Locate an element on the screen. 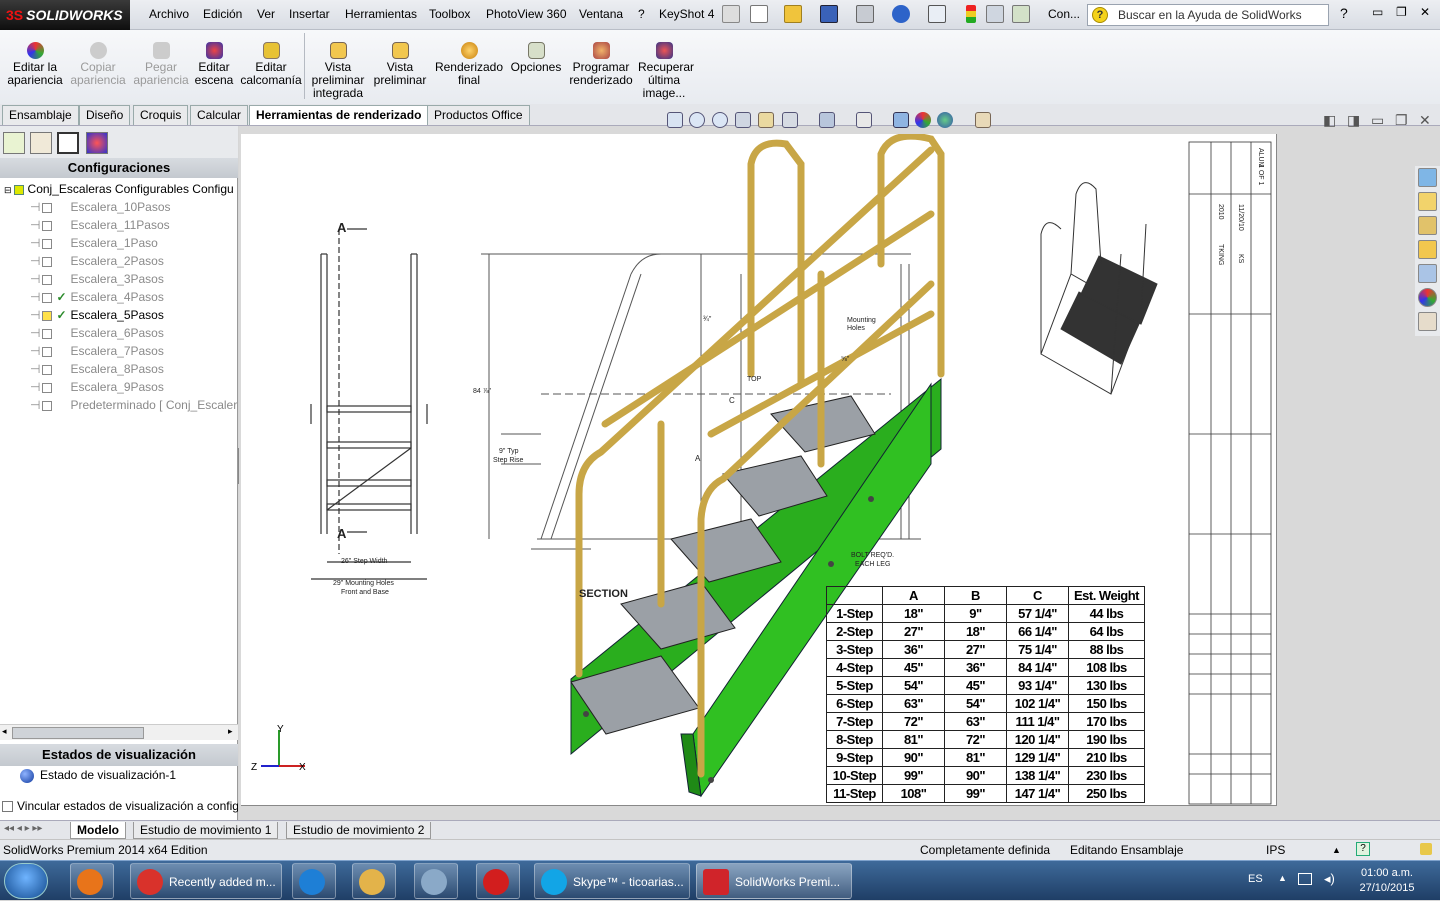 Image resolution: width=1440 pixels, height=901 pixels. menu-help: ? is located at coordinates (641, 14).